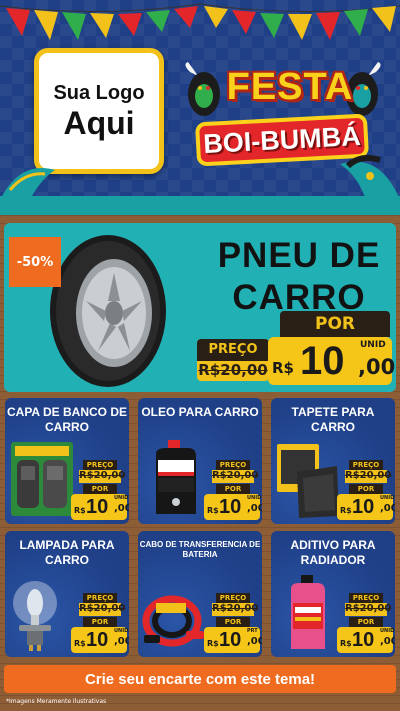 Image resolution: width=400 pixels, height=711 pixels. I want to click on hero-title-line1: PNEU DE, so click(299, 255).